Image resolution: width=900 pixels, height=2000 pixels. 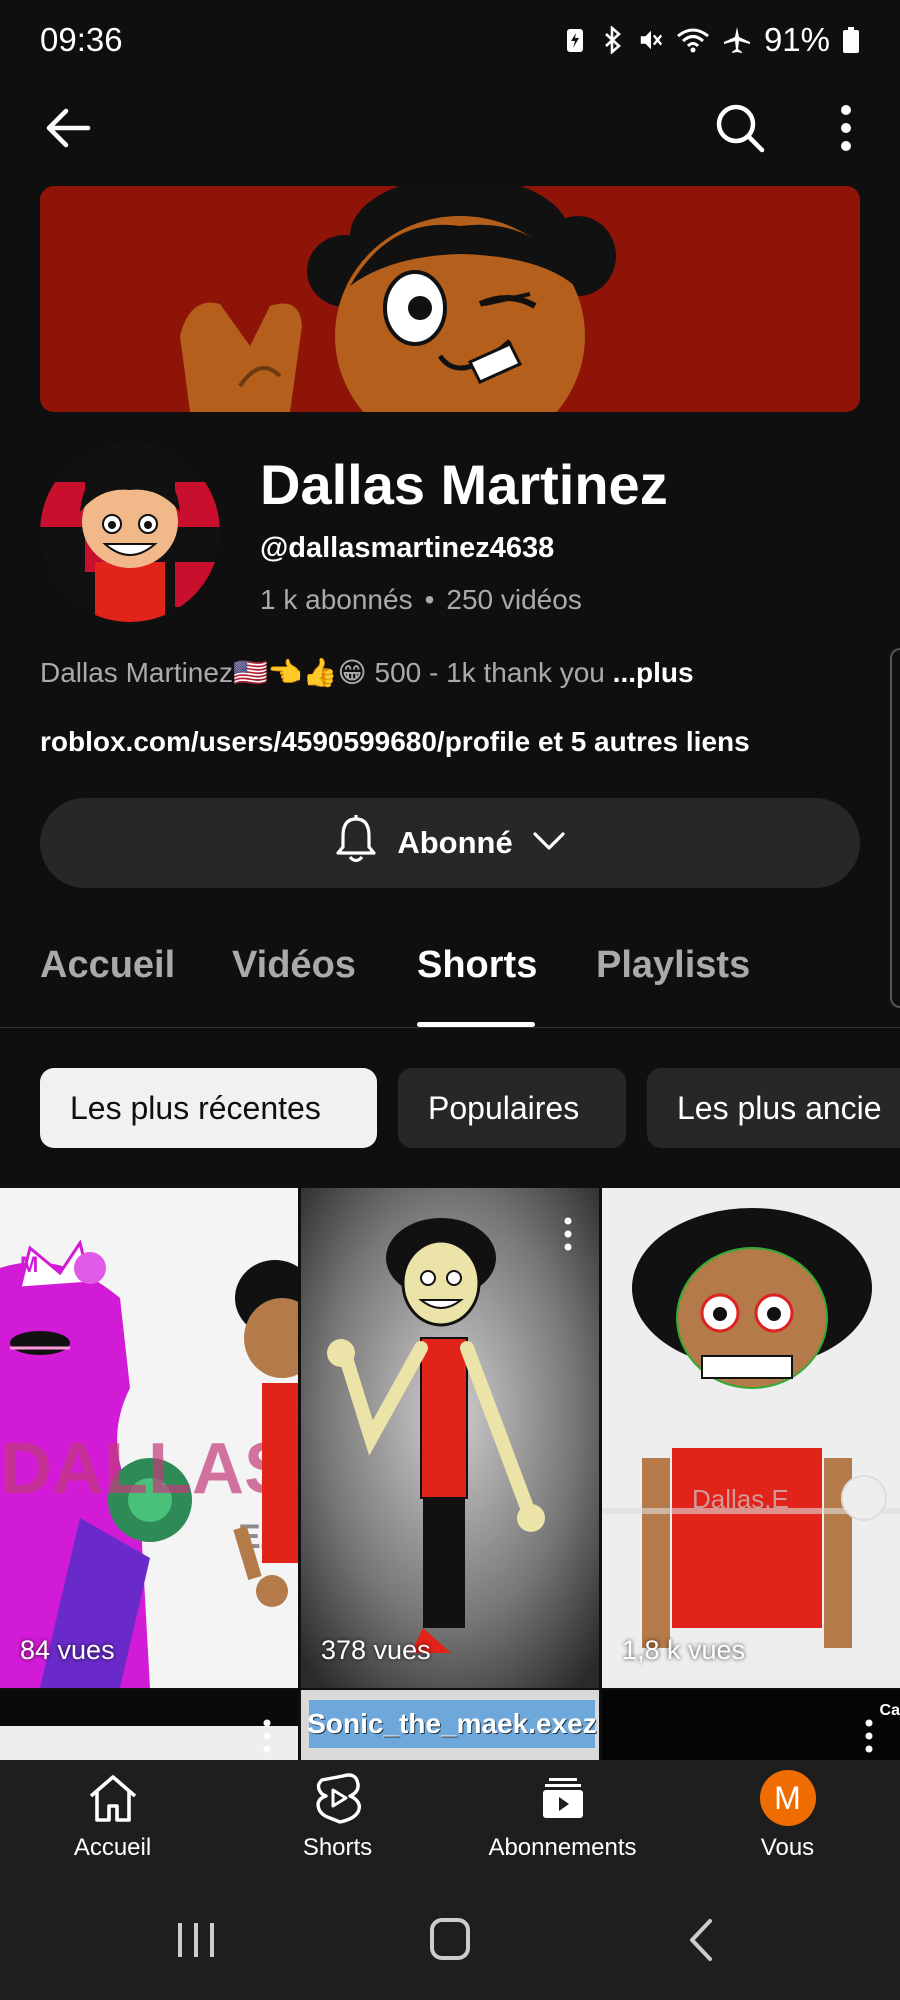 I want to click on status-bar: 09:36 91%, so click(x=450, y=40).